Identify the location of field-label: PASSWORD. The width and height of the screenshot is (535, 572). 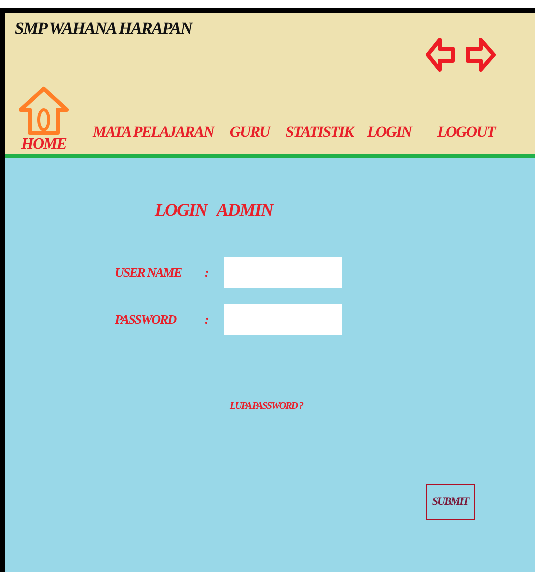
(146, 320).